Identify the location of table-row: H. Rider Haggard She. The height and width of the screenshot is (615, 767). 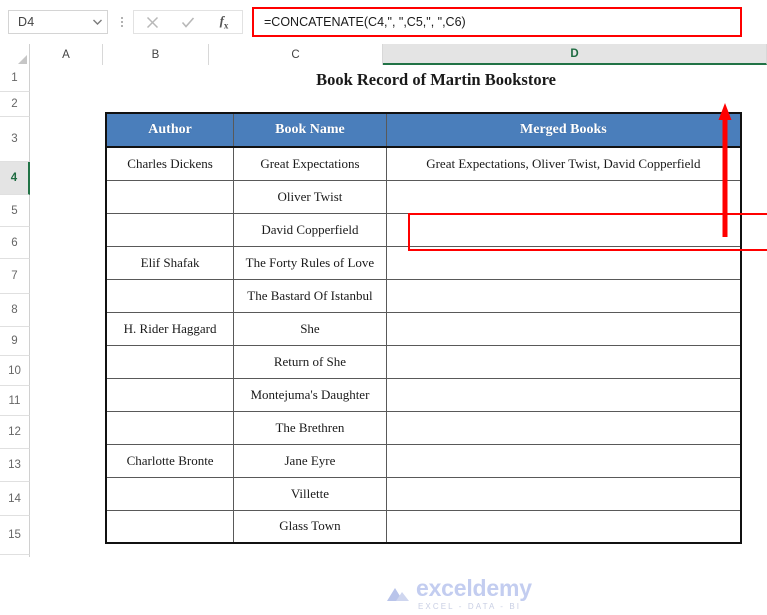
(423, 328).